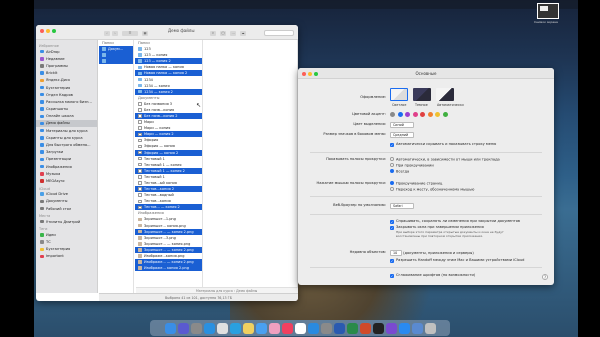  I want to click on back-button: ‹, so click(107, 33).